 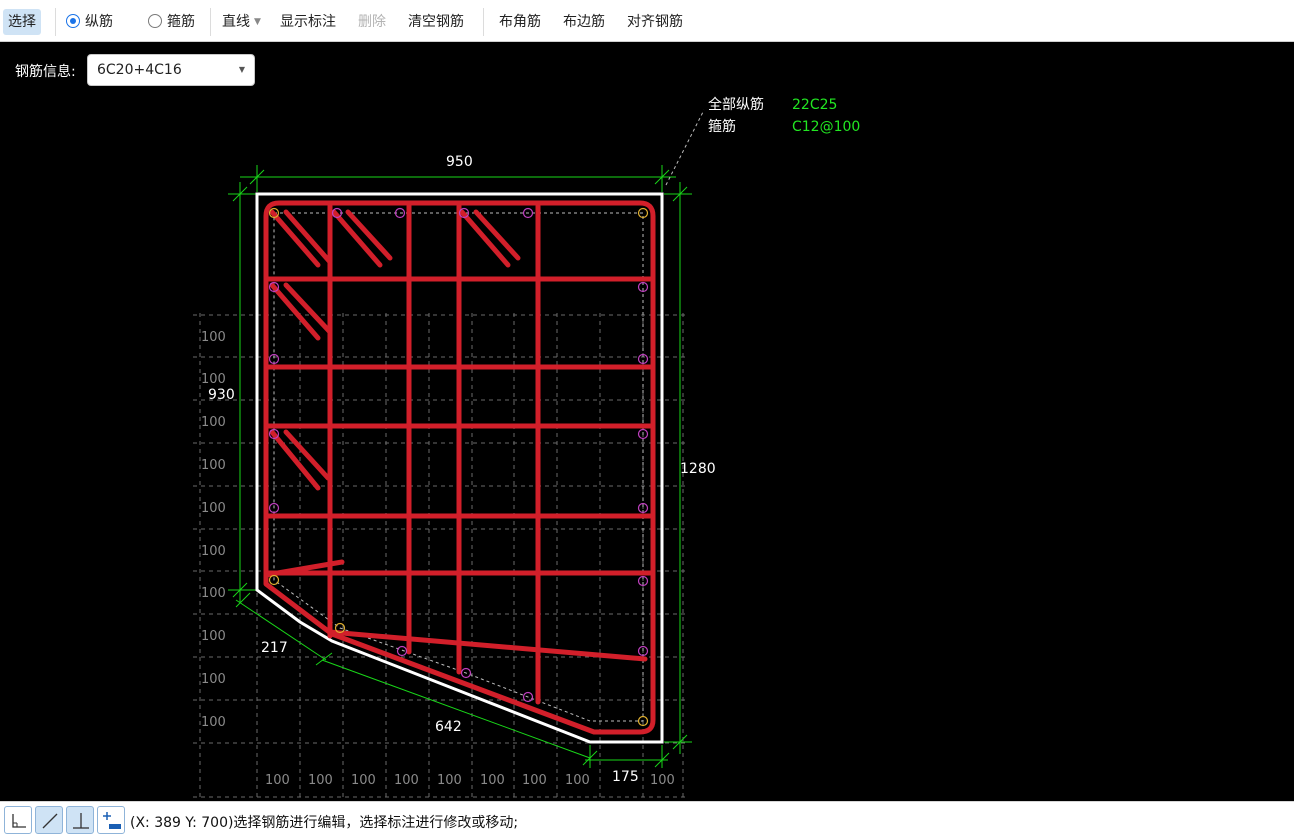 What do you see at coordinates (814, 105) in the screenshot?
I see `legend-all-longitudinal-value: 22C25` at bounding box center [814, 105].